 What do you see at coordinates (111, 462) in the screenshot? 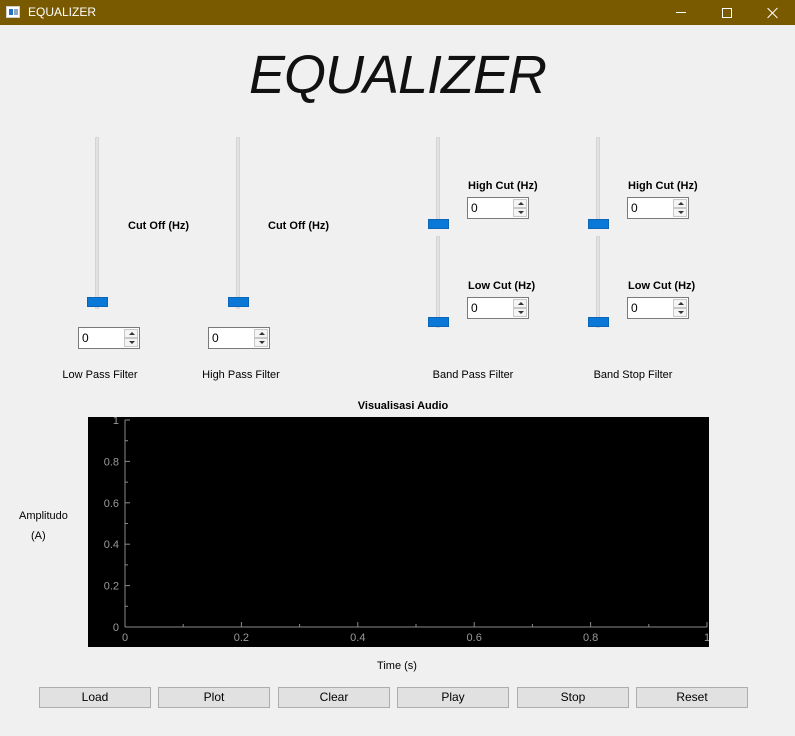
I see `y-tick-label: 0.8` at bounding box center [111, 462].